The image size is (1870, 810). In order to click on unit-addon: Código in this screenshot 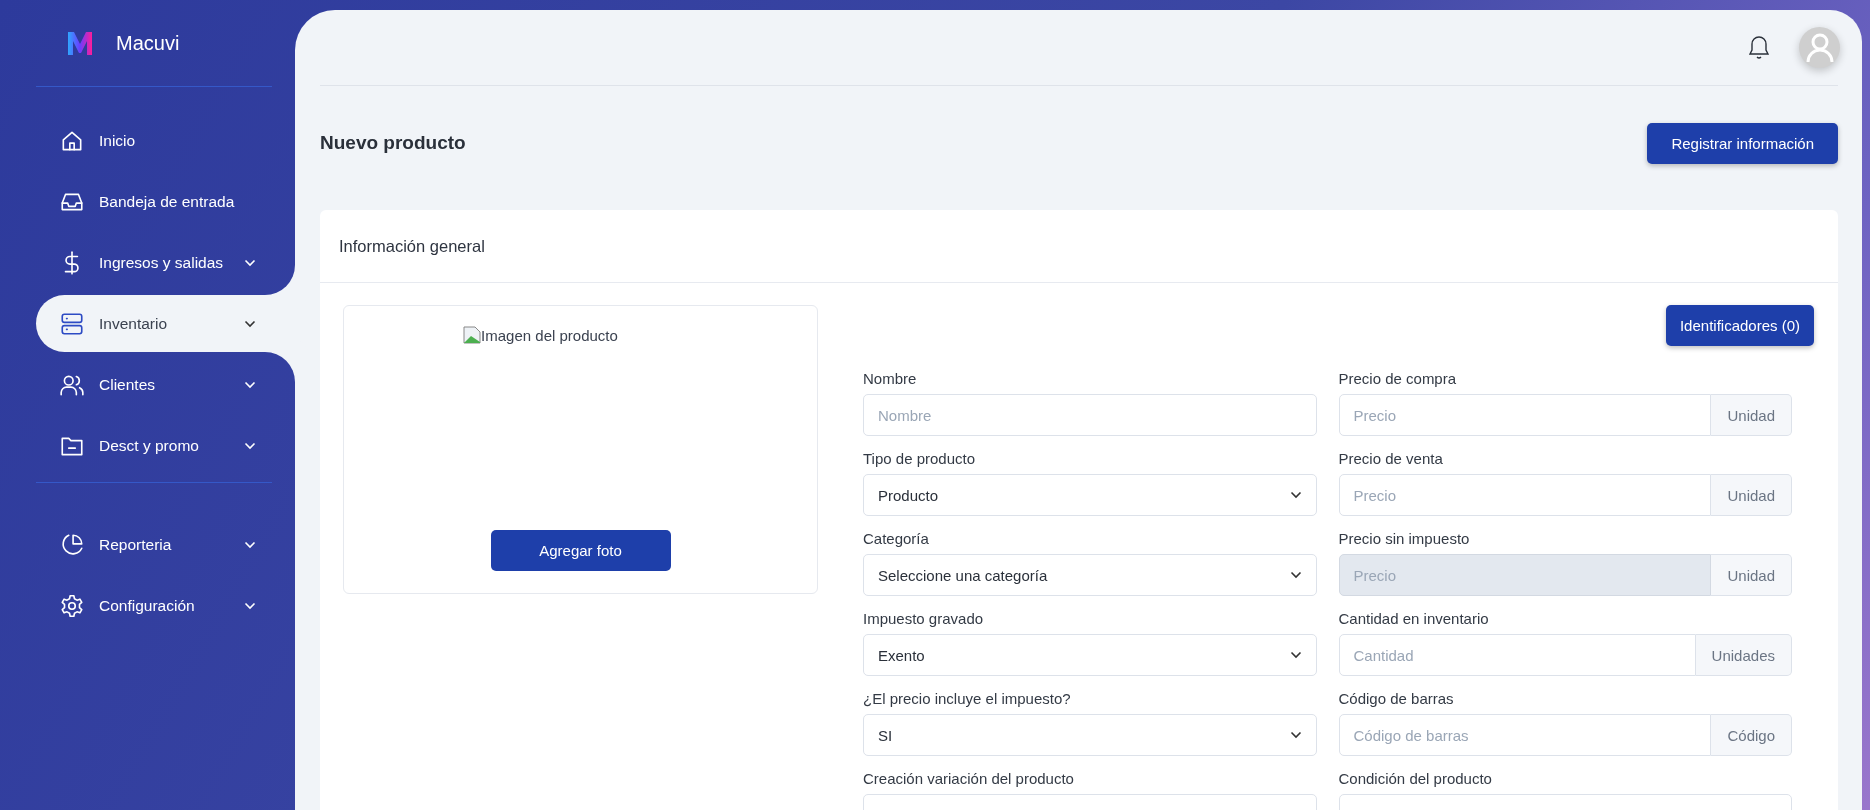, I will do `click(1751, 735)`.